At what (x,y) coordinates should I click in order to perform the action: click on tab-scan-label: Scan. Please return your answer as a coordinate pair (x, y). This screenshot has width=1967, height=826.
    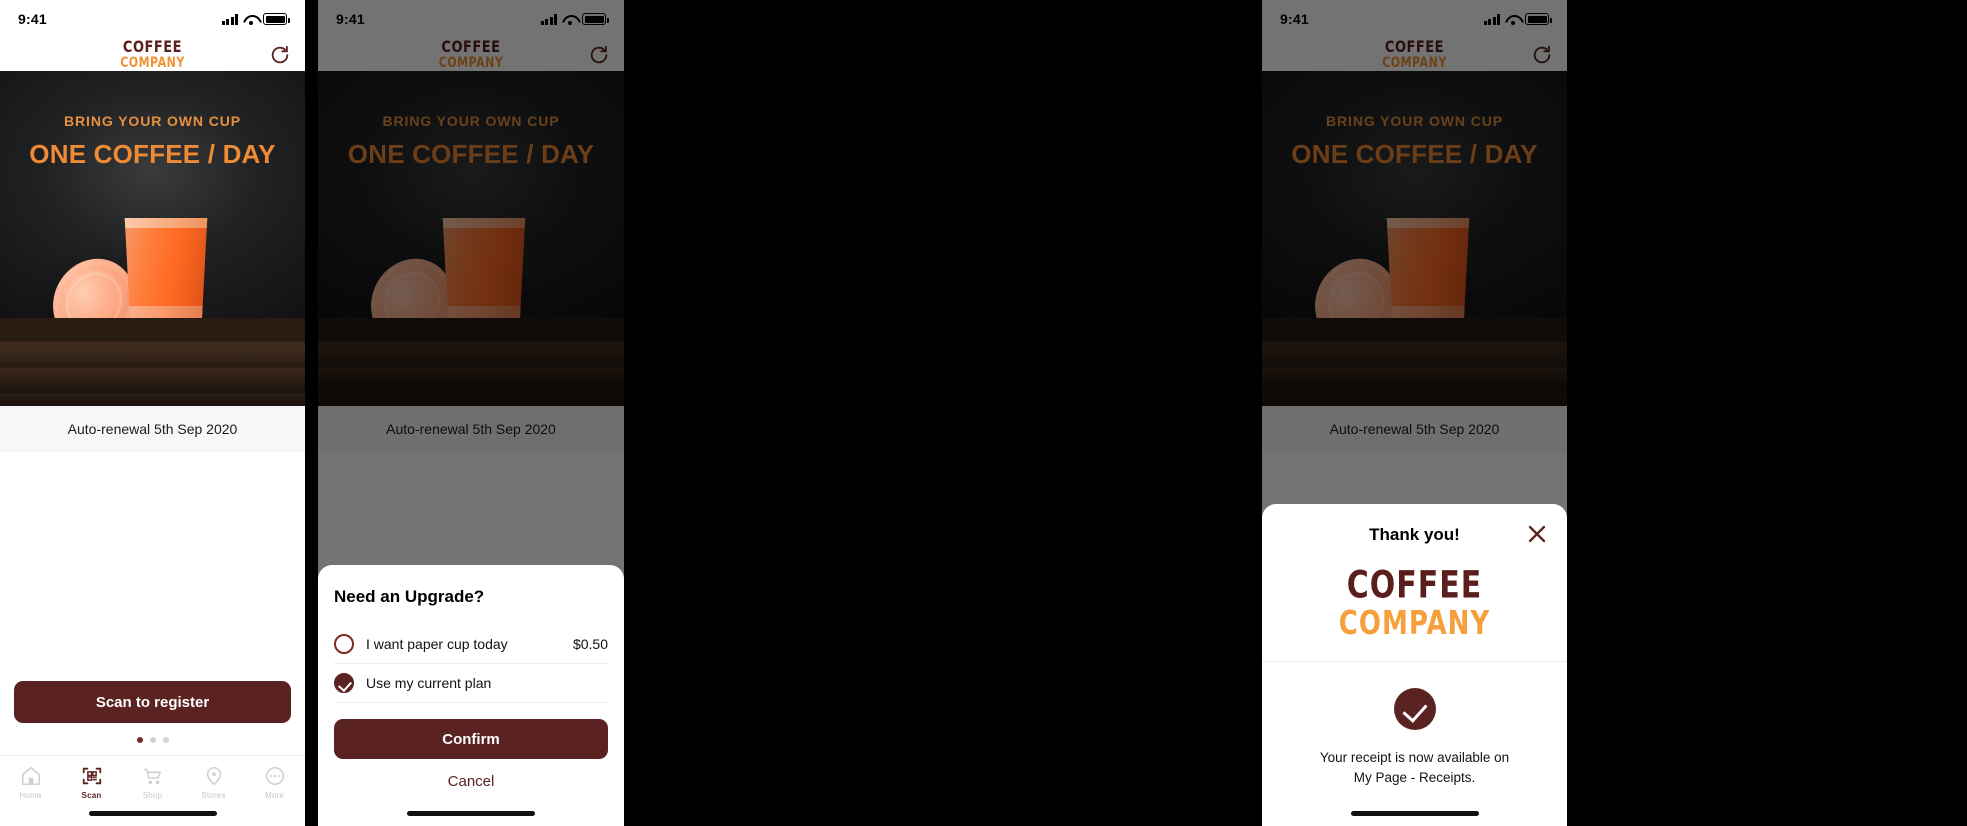
    Looking at the image, I should click on (91, 795).